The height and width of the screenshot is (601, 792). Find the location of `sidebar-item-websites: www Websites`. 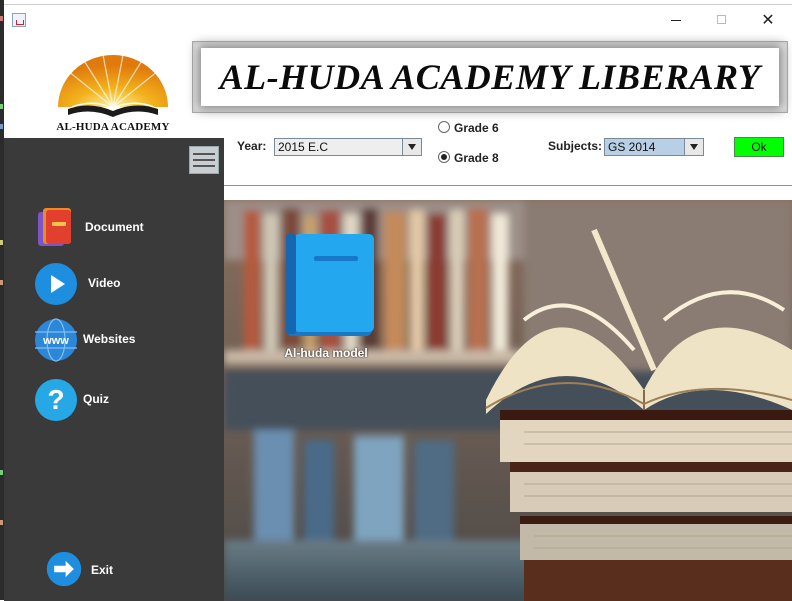

sidebar-item-websites: www Websites is located at coordinates (114, 341).